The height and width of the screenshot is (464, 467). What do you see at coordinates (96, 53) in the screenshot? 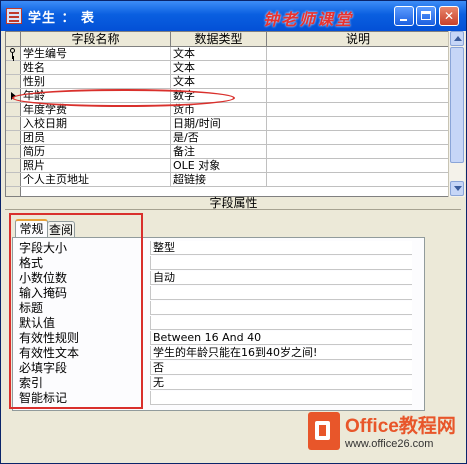
I see `field-name-cell: 学生编号` at bounding box center [96, 53].